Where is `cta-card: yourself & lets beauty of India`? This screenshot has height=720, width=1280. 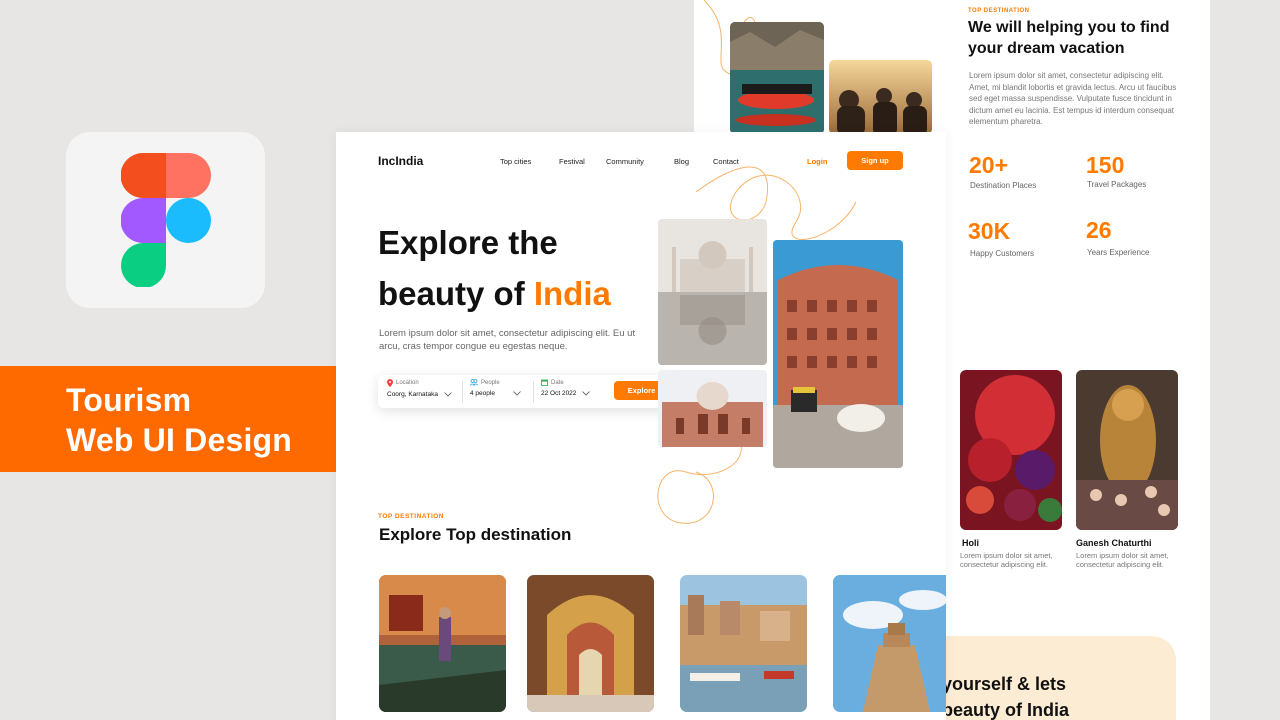 cta-card: yourself & lets beauty of India is located at coordinates (1050, 678).